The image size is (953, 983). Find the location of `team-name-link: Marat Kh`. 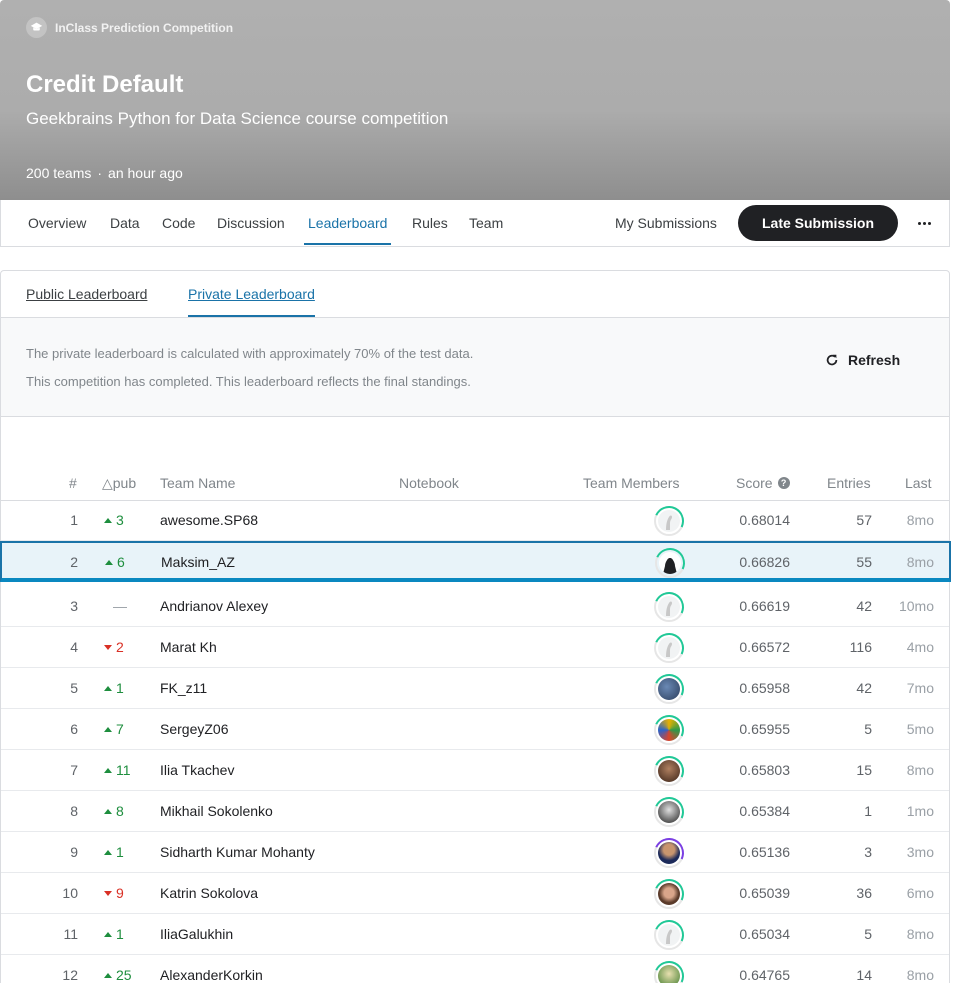

team-name-link: Marat Kh is located at coordinates (188, 647).